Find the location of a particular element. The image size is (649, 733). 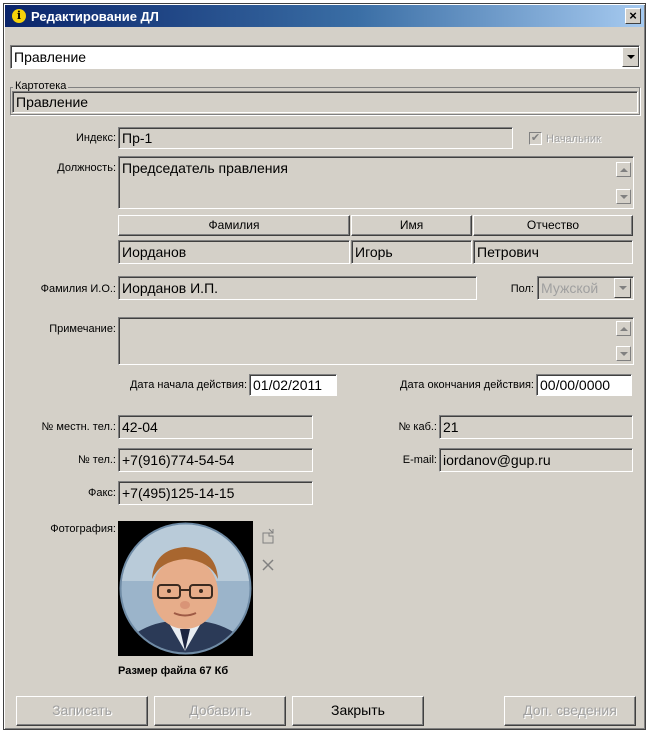

date-end-label: Дата окончания действия: is located at coordinates (467, 385).